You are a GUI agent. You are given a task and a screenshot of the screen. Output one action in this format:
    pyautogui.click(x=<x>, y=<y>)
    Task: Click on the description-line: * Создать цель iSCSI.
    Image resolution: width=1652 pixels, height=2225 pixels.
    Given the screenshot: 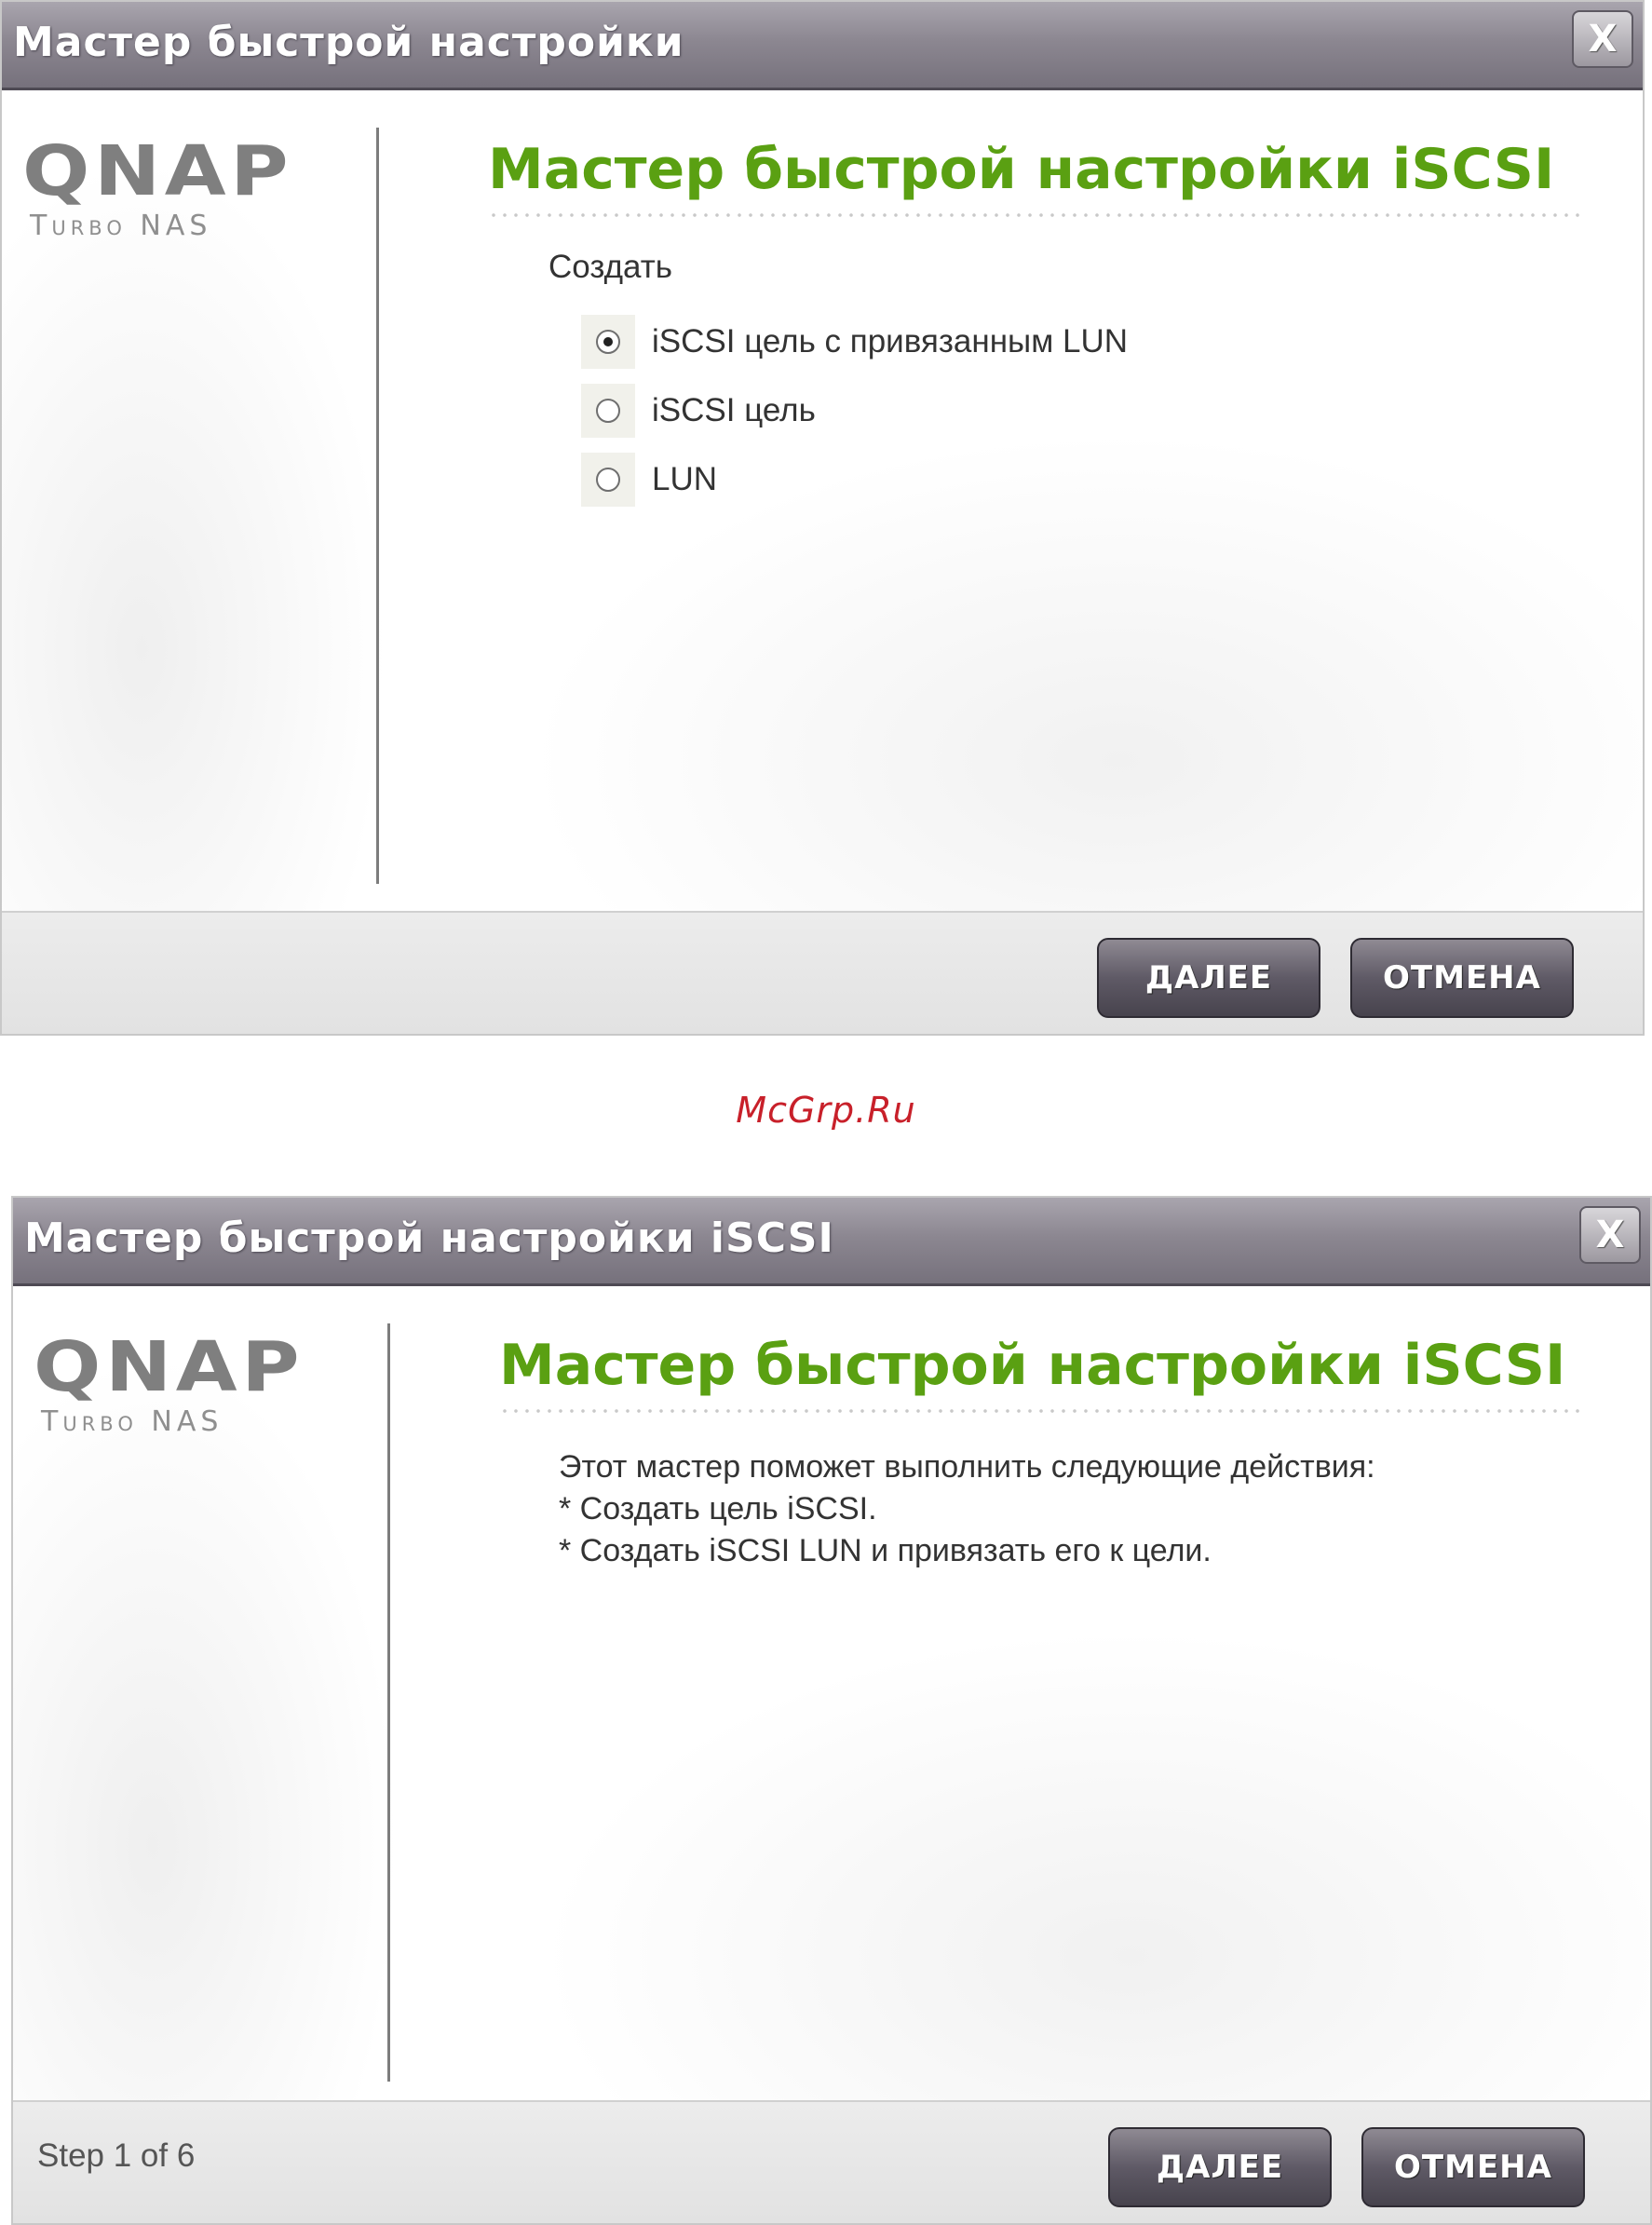 What is the action you would take?
    pyautogui.click(x=718, y=1508)
    